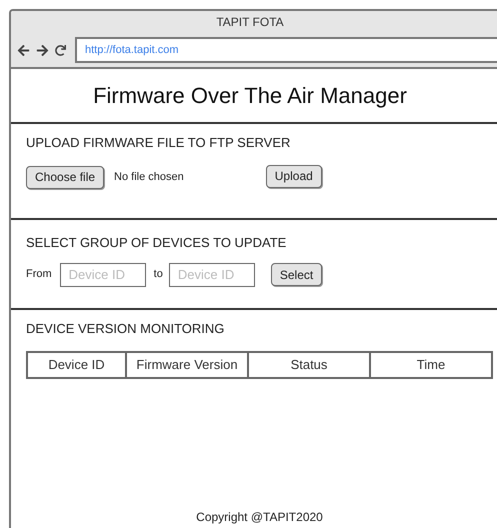 This screenshot has height=528, width=497. What do you see at coordinates (296, 274) in the screenshot?
I see `select-button: Select` at bounding box center [296, 274].